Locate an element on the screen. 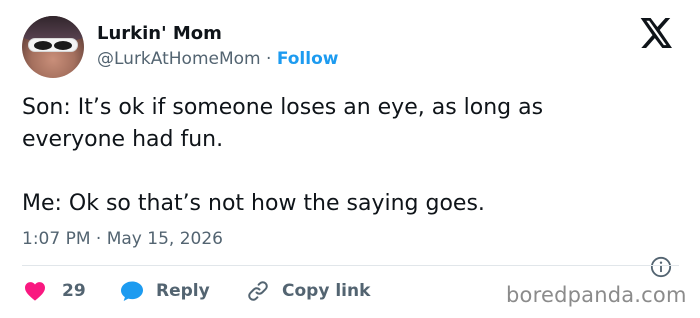  watermark: boredpanda.com is located at coordinates (596, 295).